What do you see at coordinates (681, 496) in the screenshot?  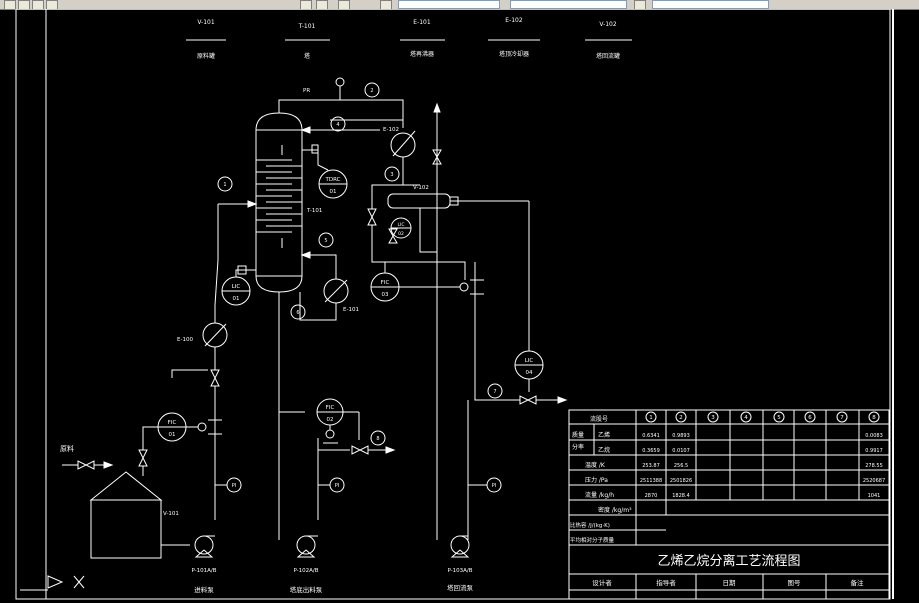 I see `table-cell: 1828.4` at bounding box center [681, 496].